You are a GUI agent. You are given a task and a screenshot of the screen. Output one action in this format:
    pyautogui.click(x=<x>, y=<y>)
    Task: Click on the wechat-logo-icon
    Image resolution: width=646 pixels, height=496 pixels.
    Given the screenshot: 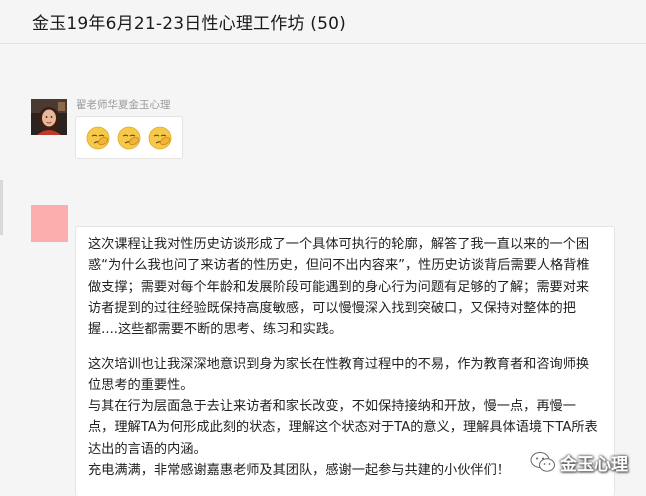 What is the action you would take?
    pyautogui.click(x=542, y=462)
    